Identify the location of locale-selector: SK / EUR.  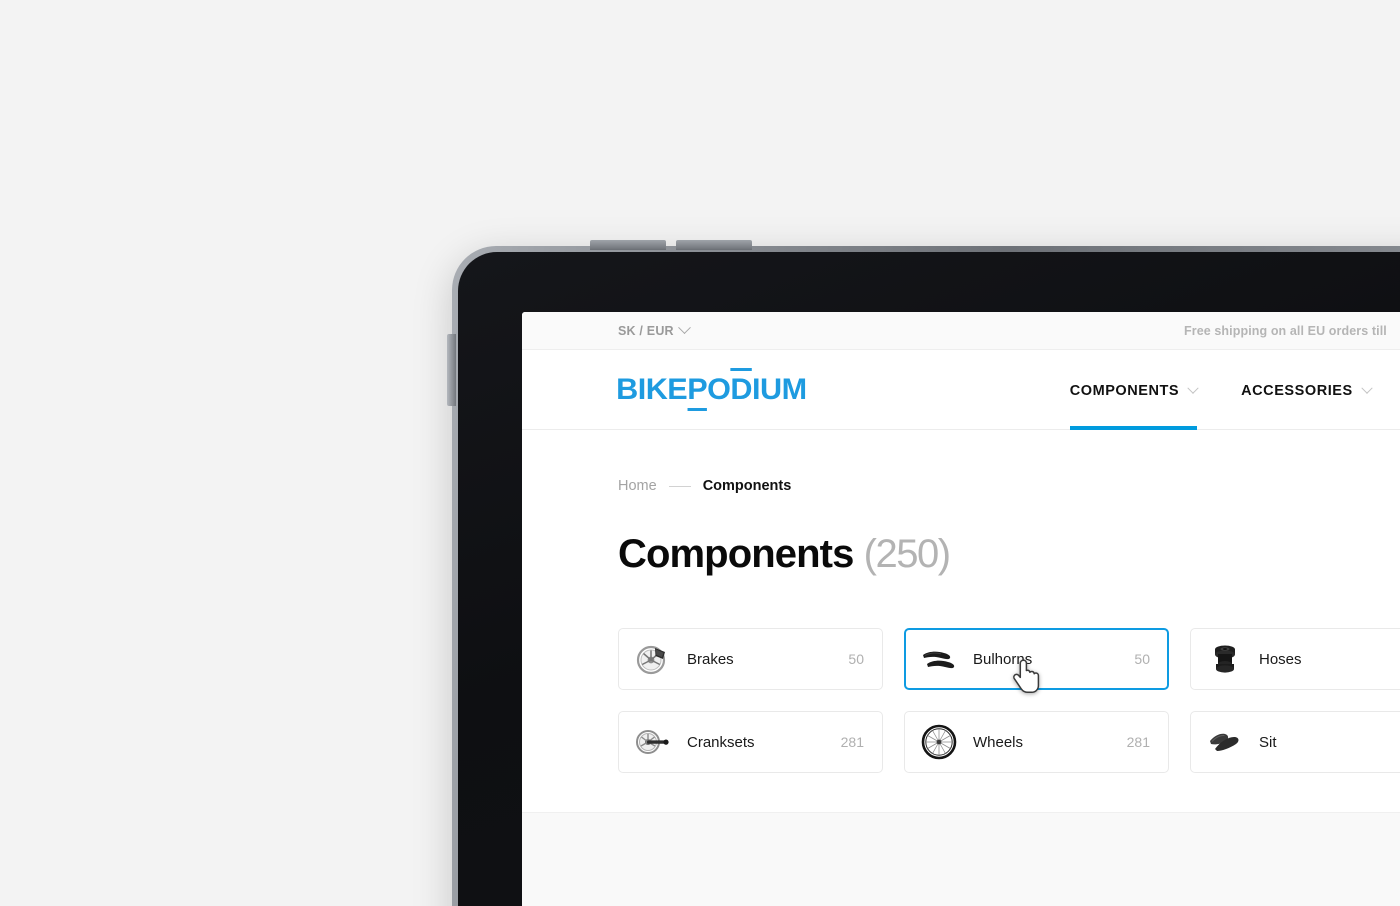
(654, 329).